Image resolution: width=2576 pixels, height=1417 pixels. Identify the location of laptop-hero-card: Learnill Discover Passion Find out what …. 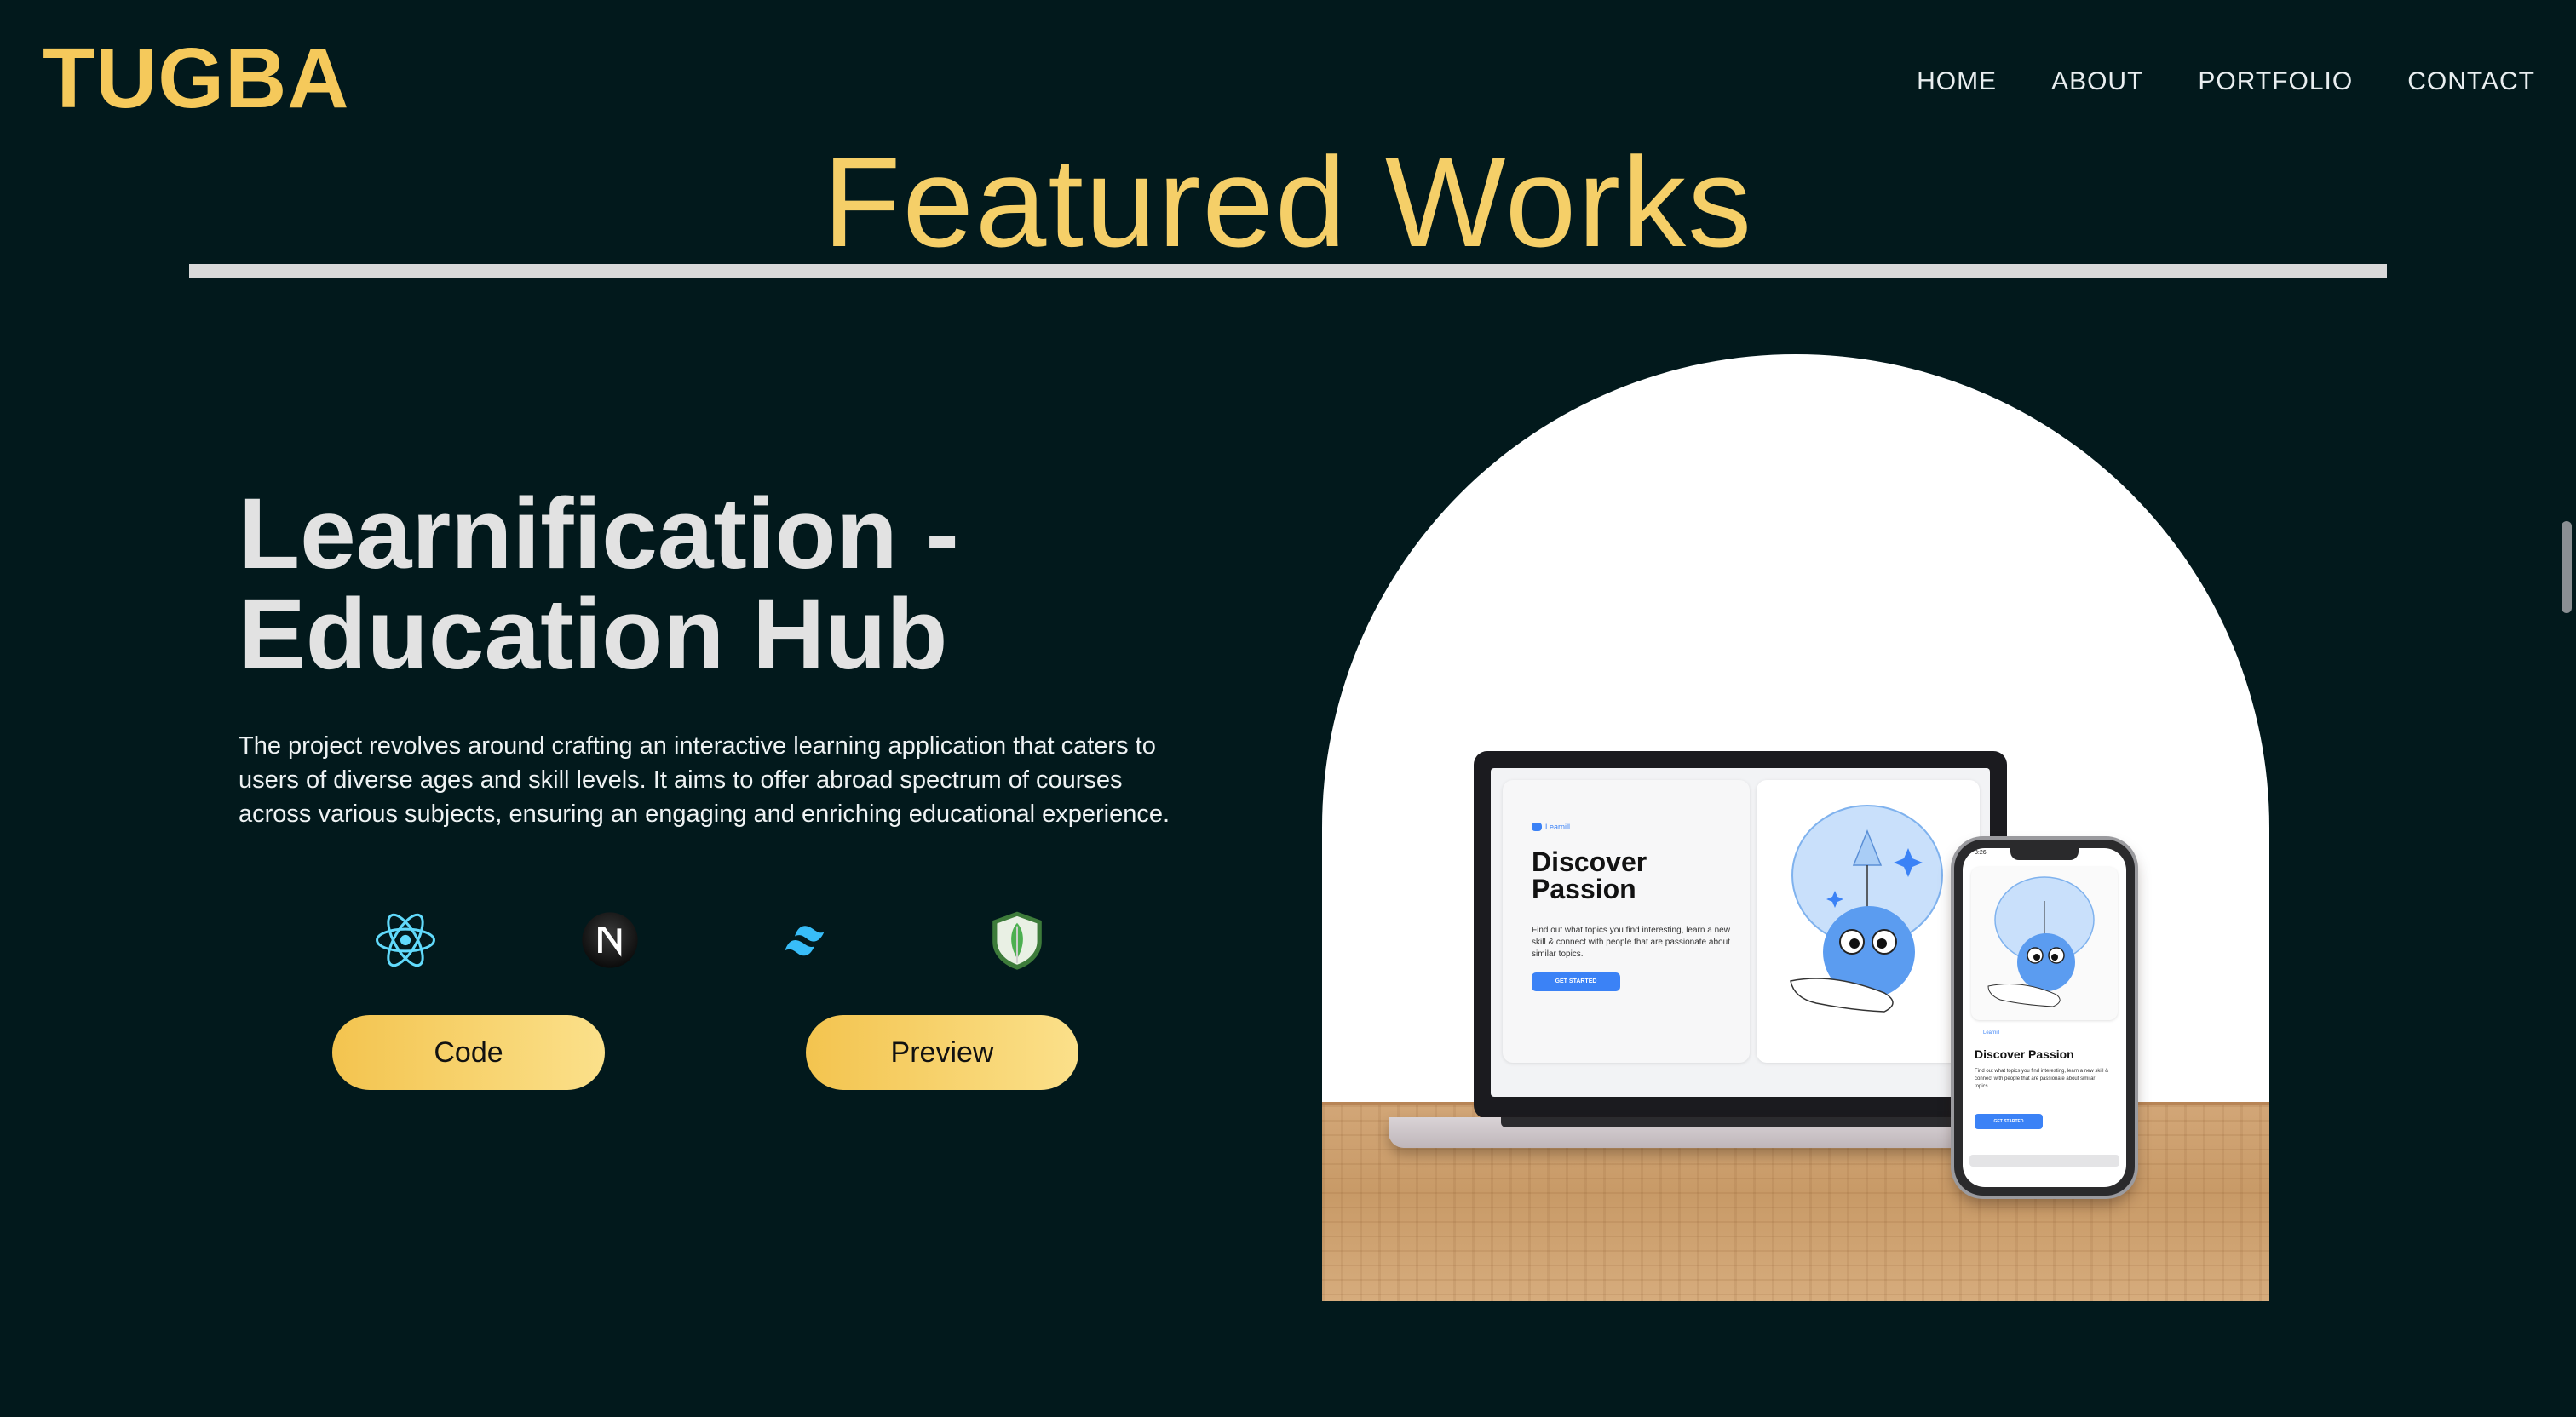
(1627, 921).